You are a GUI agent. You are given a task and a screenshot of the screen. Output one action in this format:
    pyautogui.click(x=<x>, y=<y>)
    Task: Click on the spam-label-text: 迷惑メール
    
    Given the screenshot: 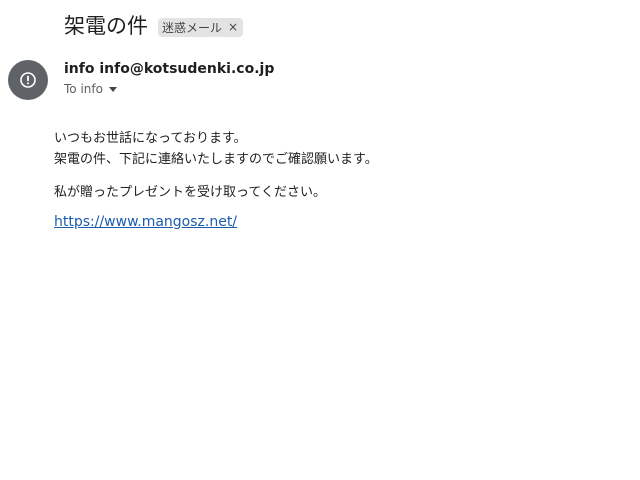 What is the action you would take?
    pyautogui.click(x=192, y=27)
    